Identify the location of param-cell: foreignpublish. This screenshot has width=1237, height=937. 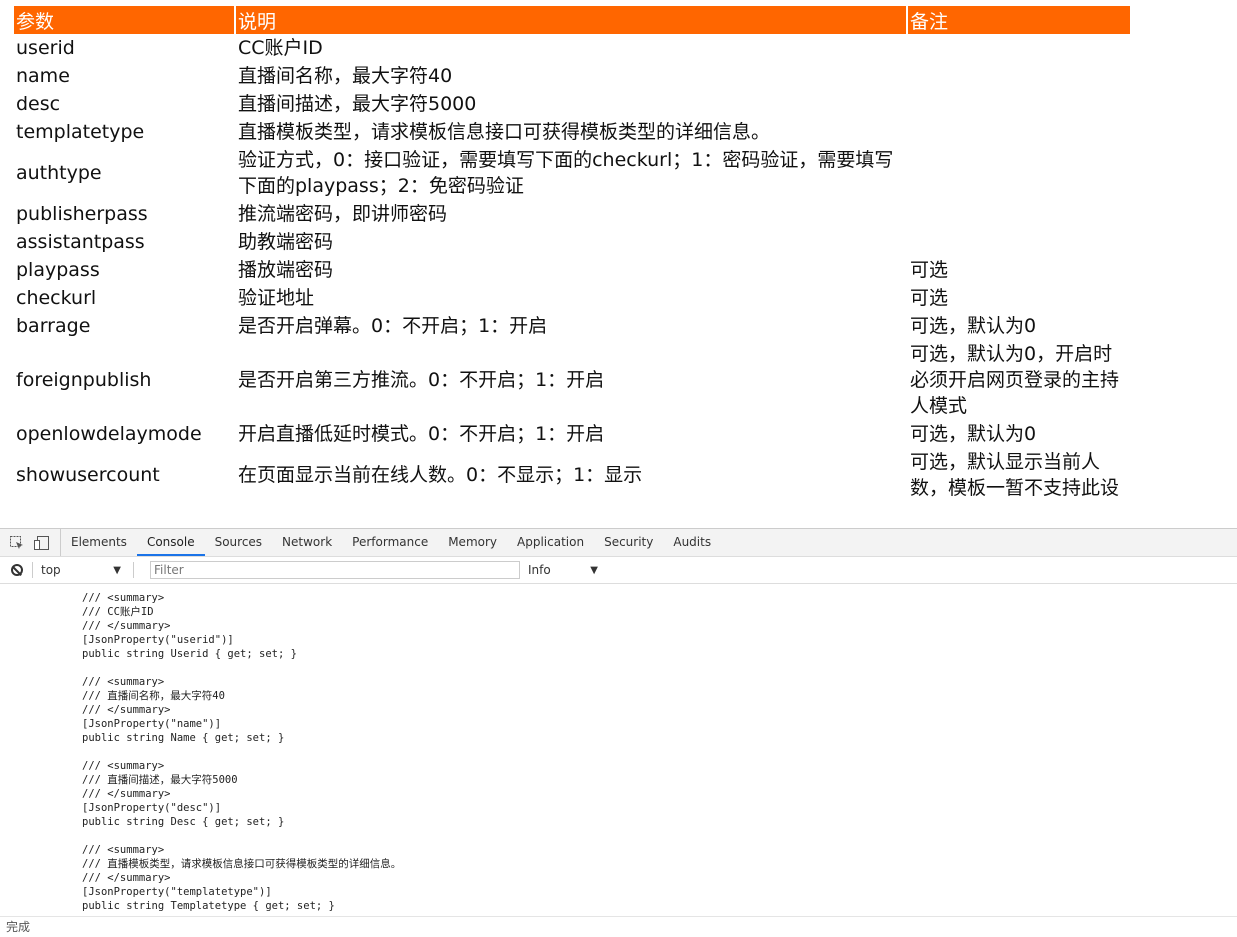
(84, 380).